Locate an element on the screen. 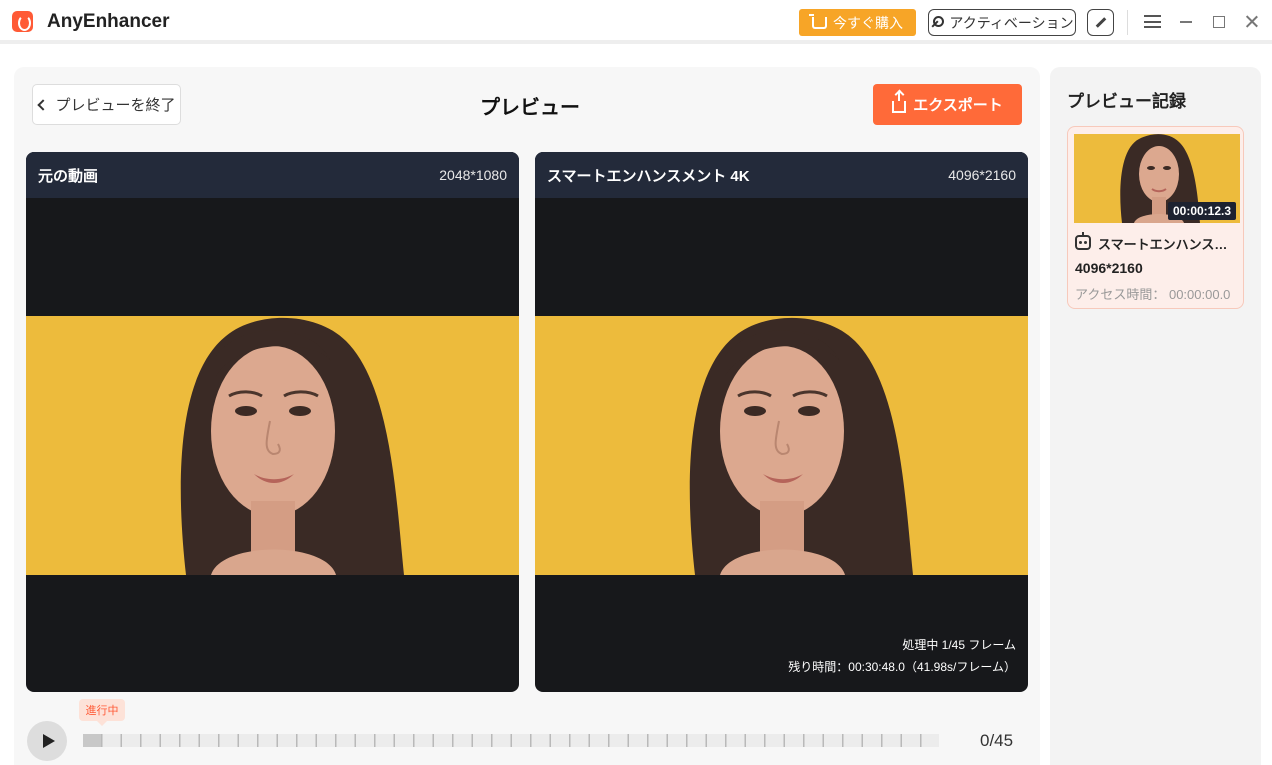 This screenshot has width=1272, height=765. export-button: エクスポート is located at coordinates (947, 104).